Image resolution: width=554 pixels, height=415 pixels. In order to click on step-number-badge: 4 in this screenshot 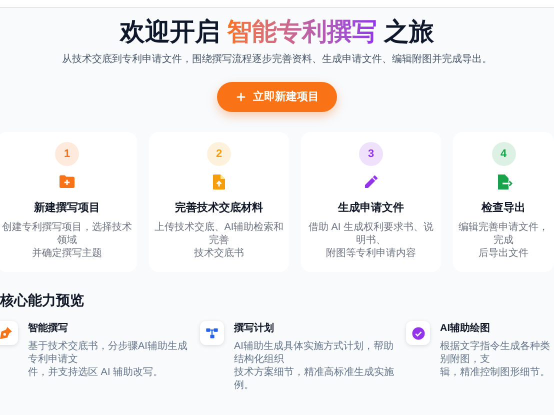, I will do `click(504, 154)`.